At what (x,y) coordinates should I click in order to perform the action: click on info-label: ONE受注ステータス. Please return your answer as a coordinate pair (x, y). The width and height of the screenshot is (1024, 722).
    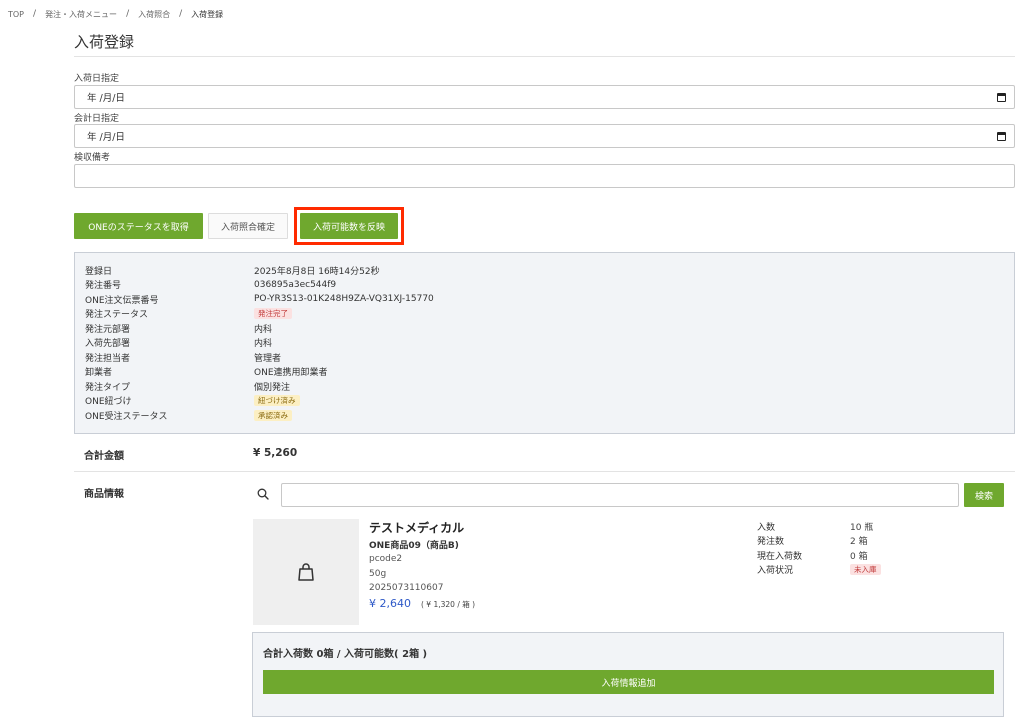
    Looking at the image, I should click on (126, 416).